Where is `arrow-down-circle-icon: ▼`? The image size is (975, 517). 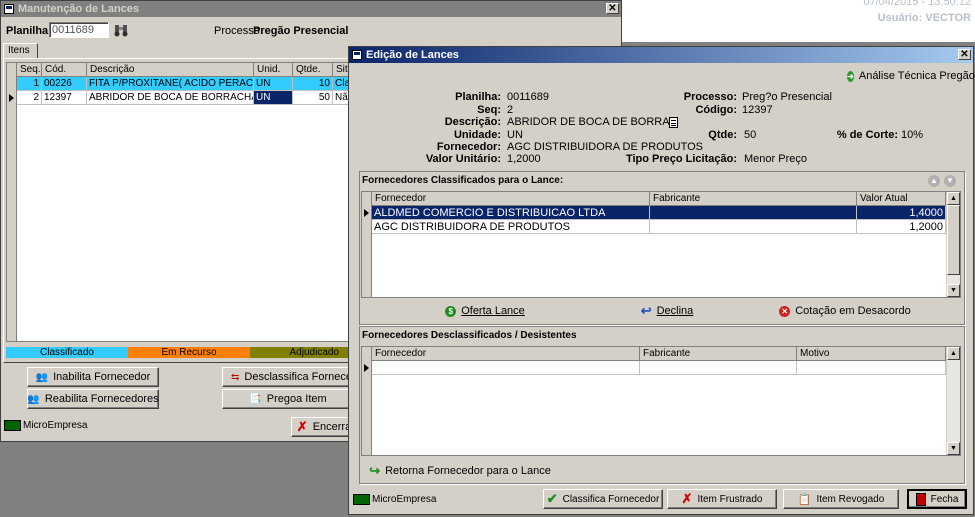
arrow-down-circle-icon: ▼ is located at coordinates (950, 181).